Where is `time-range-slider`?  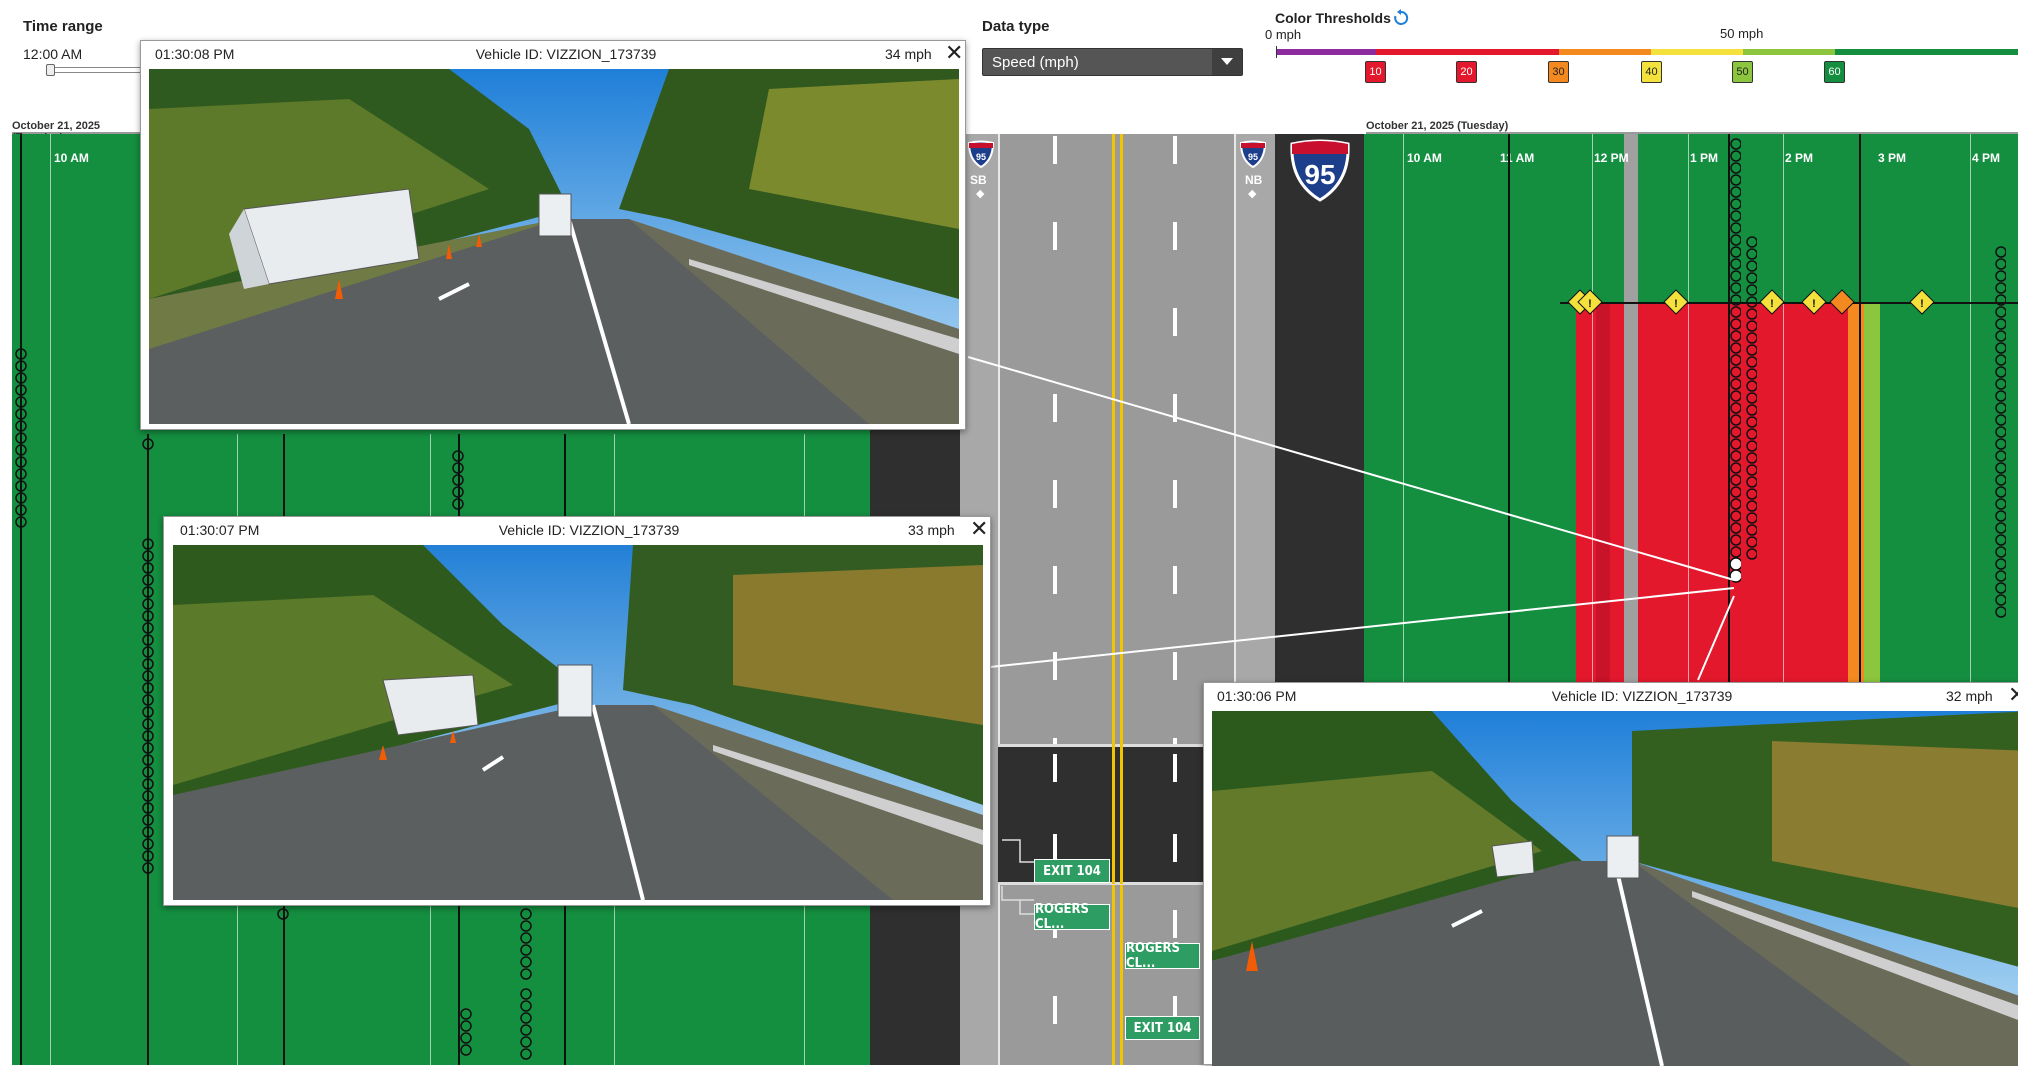
time-range-slider is located at coordinates (97, 70).